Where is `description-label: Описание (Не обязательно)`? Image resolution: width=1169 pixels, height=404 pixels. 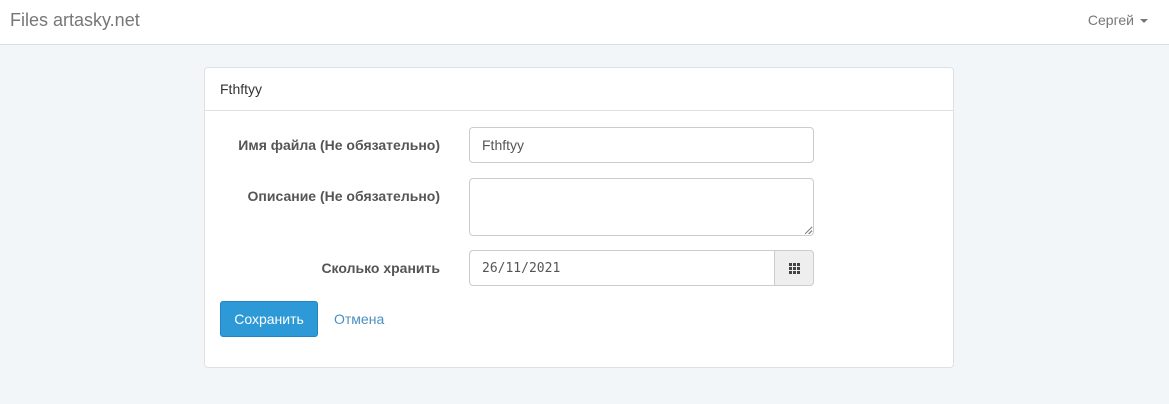 description-label: Описание (Не обязательно) is located at coordinates (343, 196).